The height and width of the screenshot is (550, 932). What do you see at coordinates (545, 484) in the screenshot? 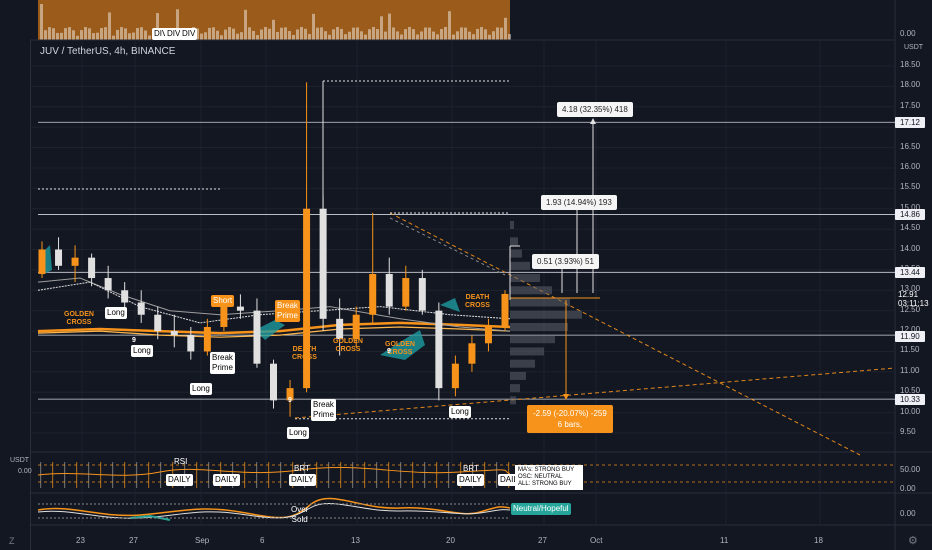
I see `signal-row-all: ALL: STRONG BUY` at bounding box center [545, 484].